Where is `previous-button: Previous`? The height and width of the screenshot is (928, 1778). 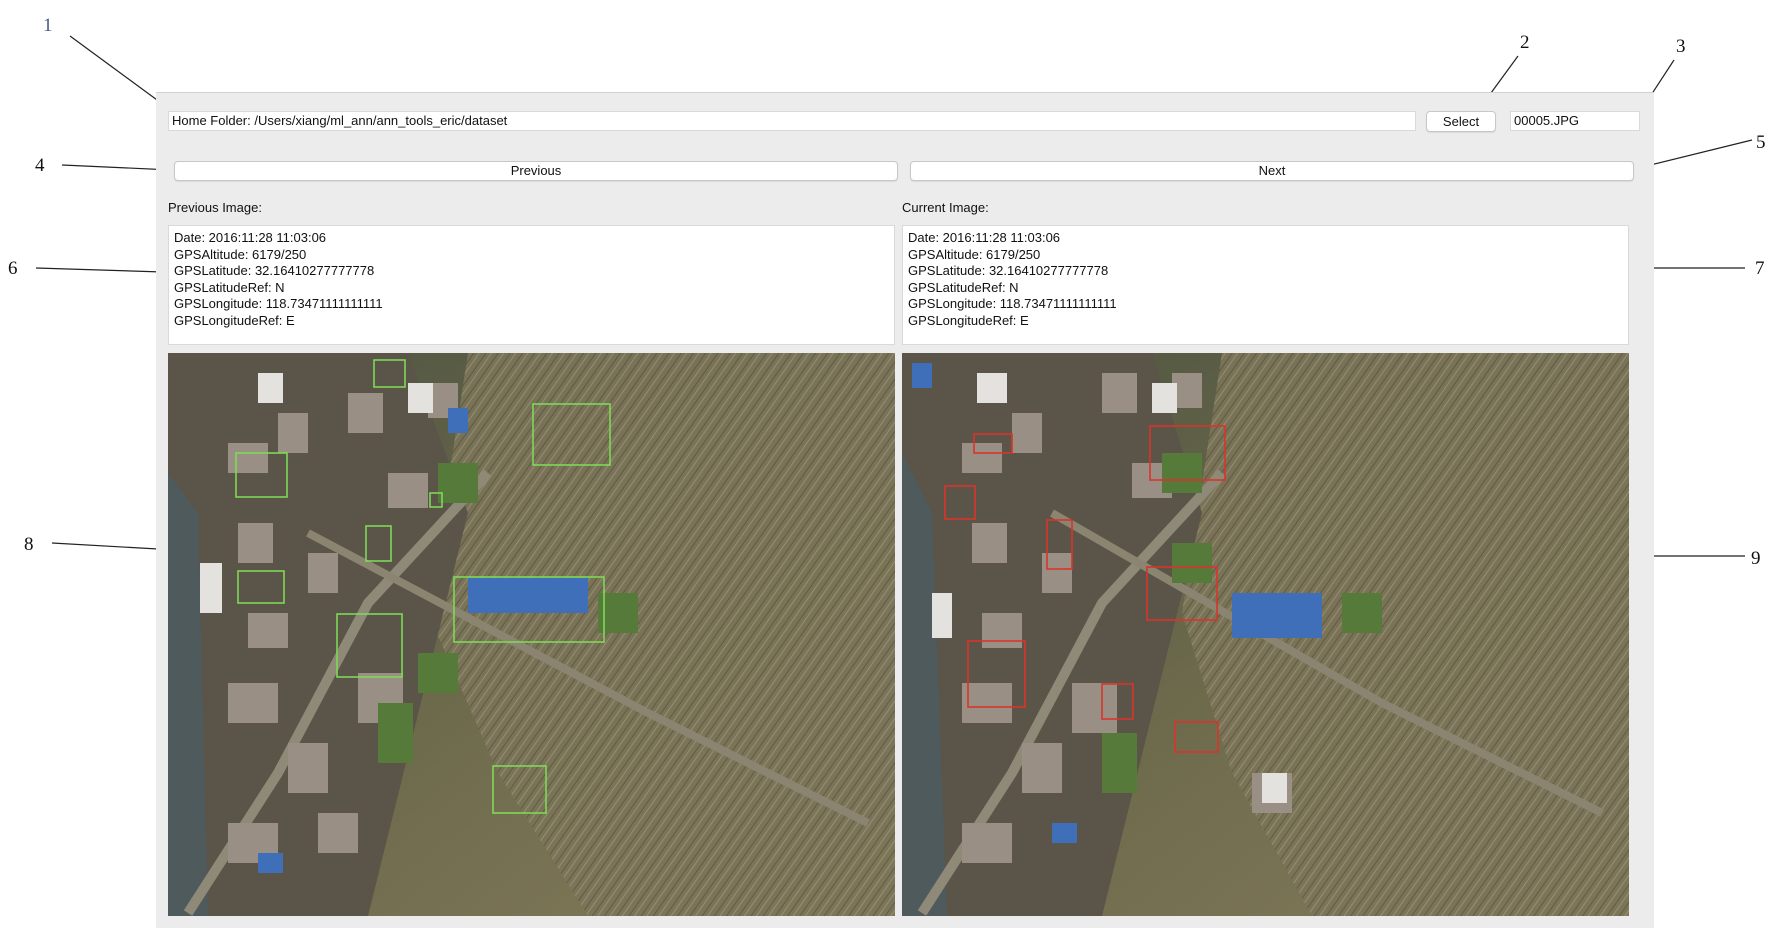 previous-button: Previous is located at coordinates (536, 171).